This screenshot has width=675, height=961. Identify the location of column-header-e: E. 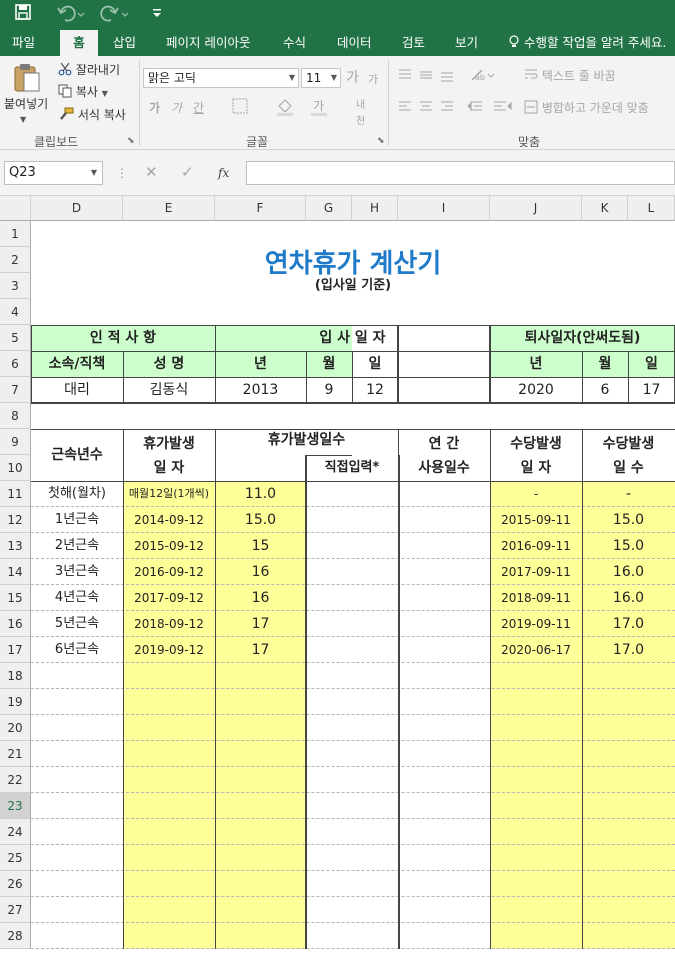
(169, 208).